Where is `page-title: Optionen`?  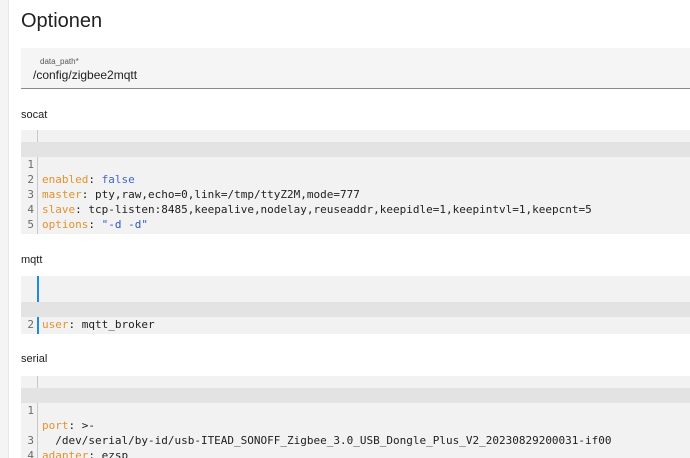
page-title: Optionen is located at coordinates (62, 21).